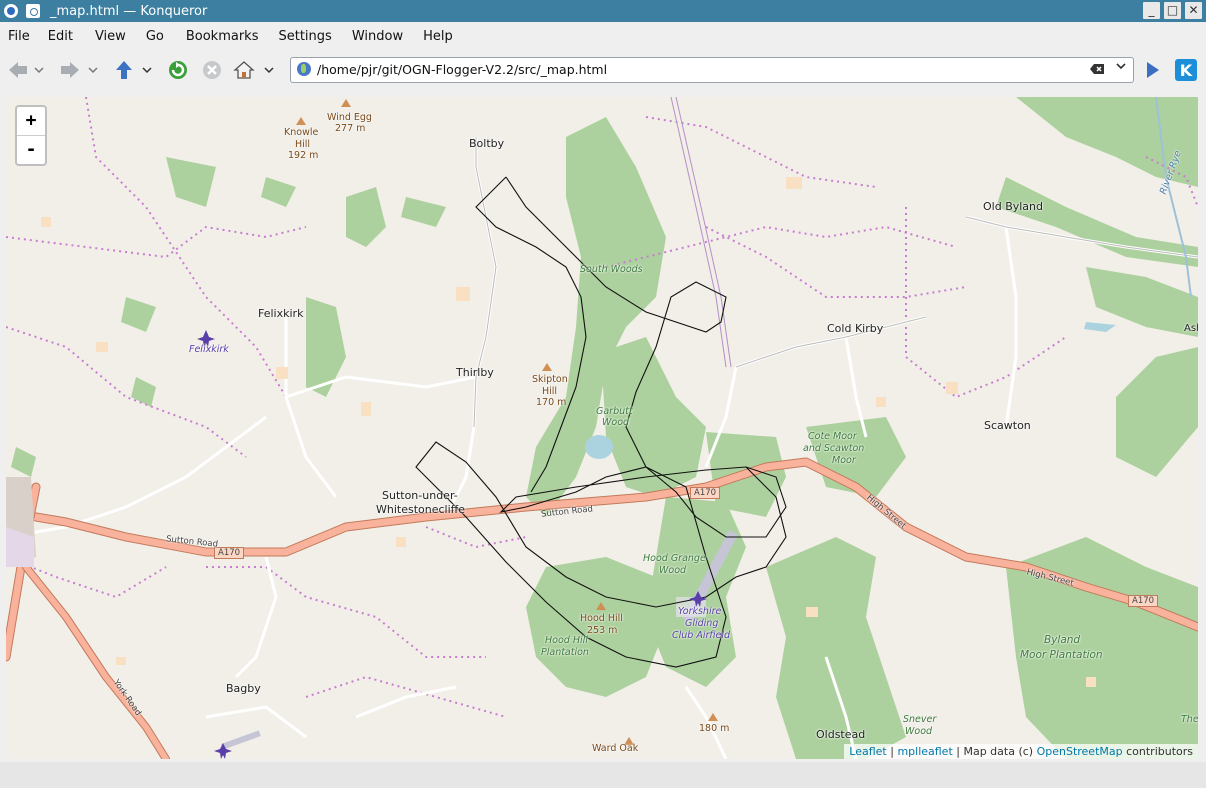  I want to click on peak-skipton-height: 170 m, so click(551, 402).